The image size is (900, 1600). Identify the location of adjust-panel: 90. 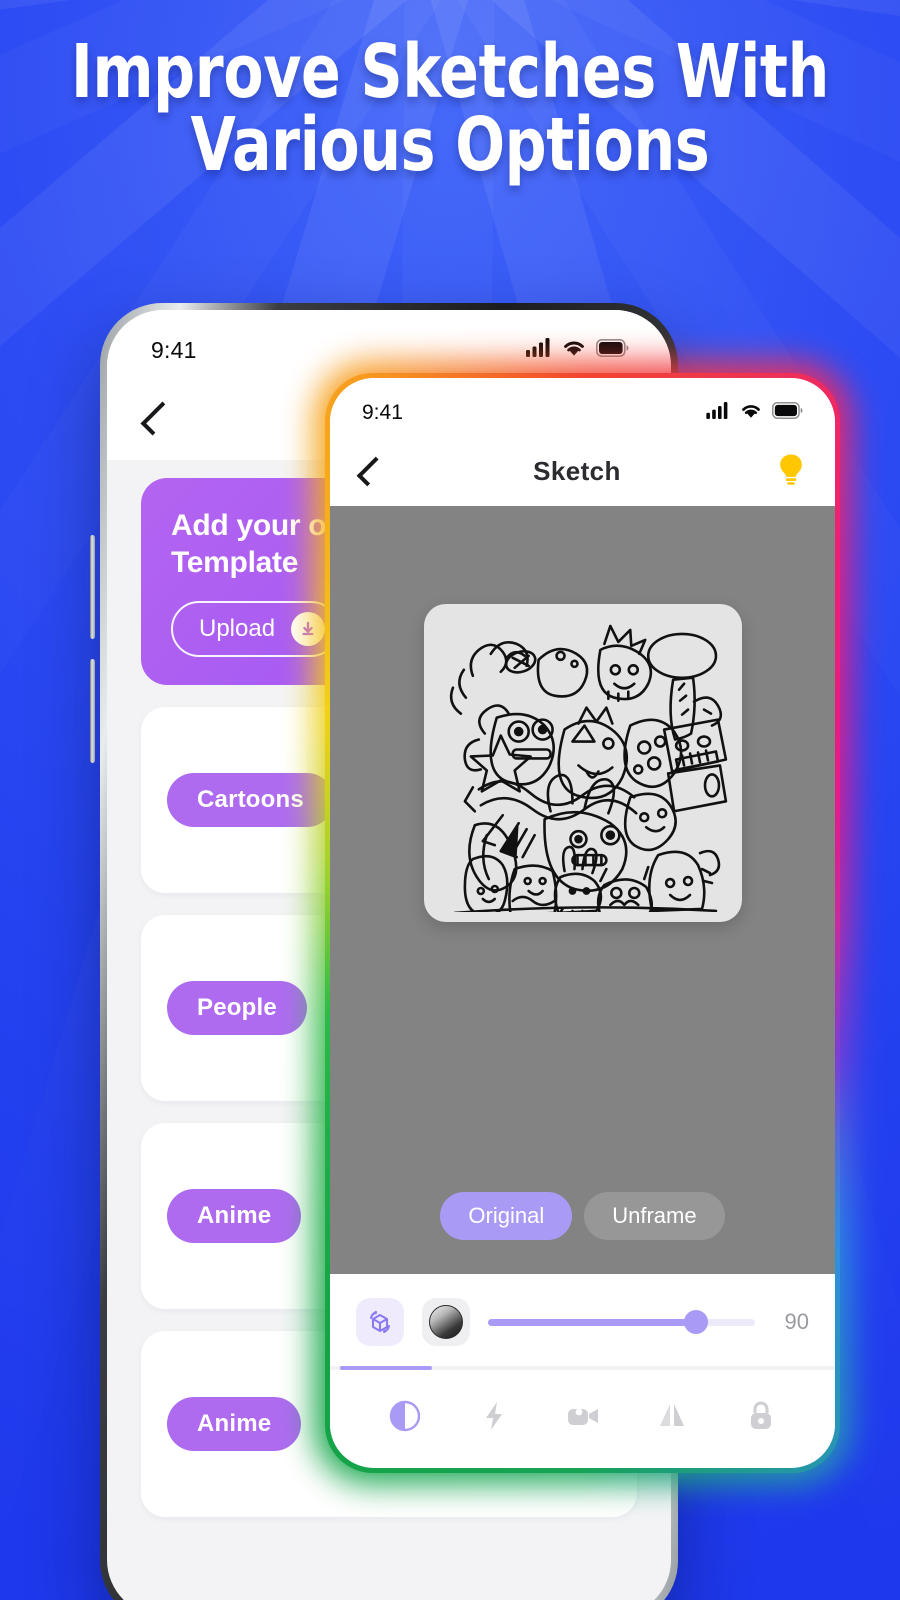
(582, 1320).